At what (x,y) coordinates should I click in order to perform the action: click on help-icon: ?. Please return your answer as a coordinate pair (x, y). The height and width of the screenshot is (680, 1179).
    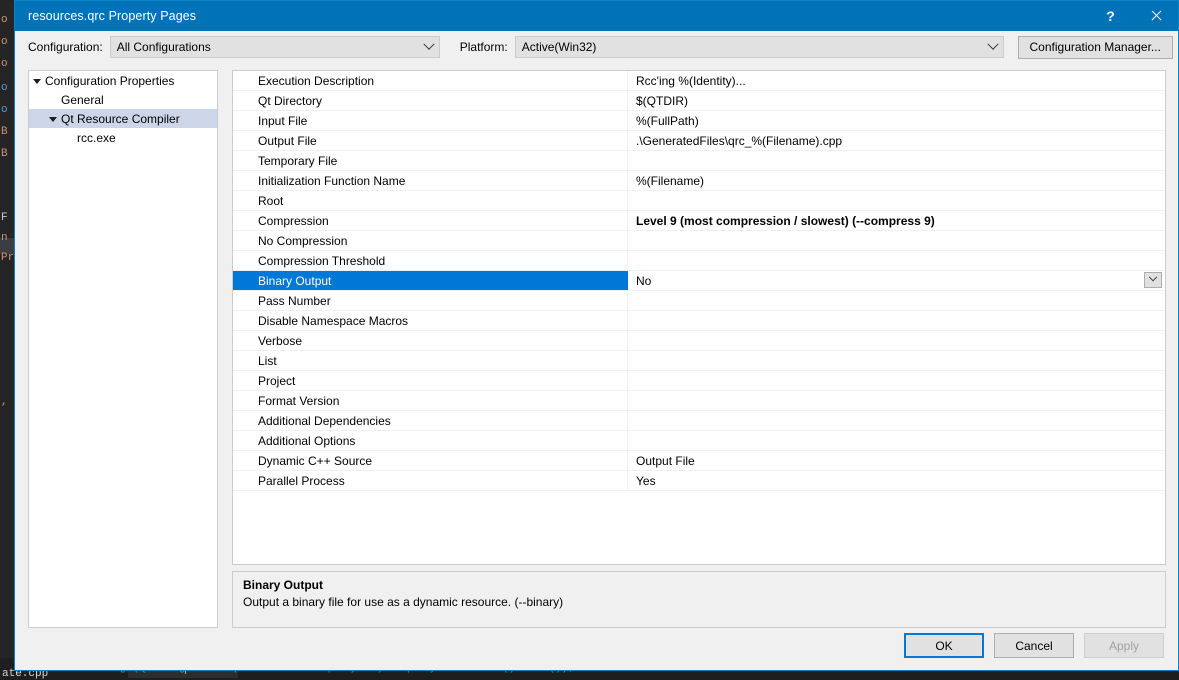
    Looking at the image, I should click on (1110, 16).